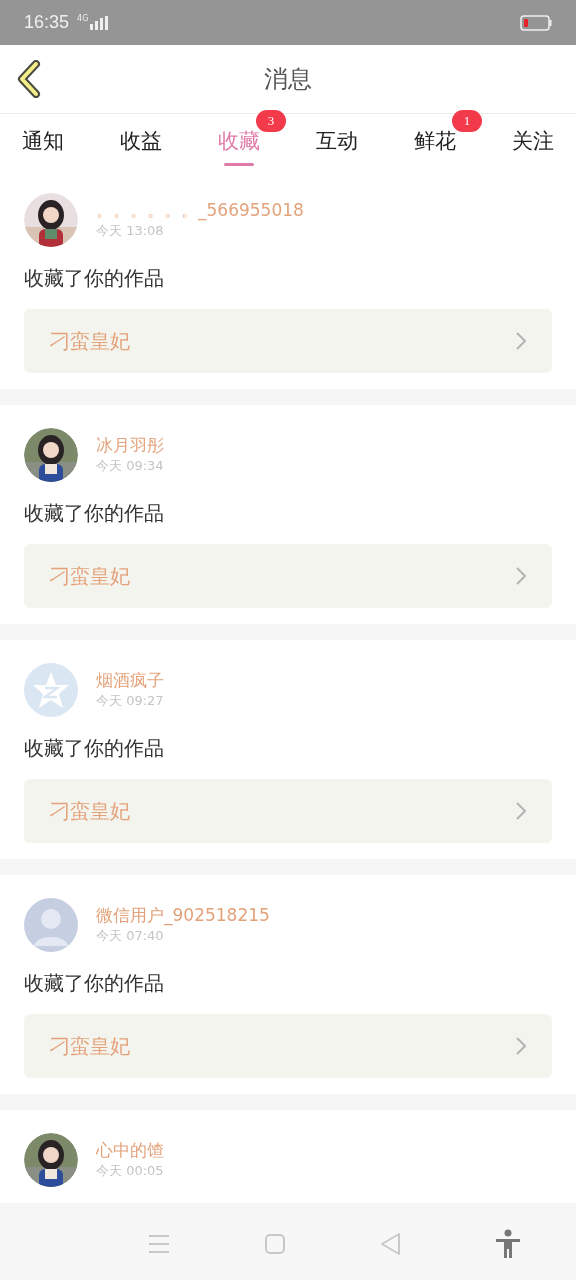  Describe the element at coordinates (83, 19) in the screenshot. I see `network-label: 4G` at that location.